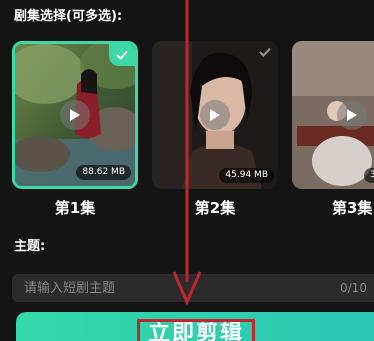  Describe the element at coordinates (333, 115) in the screenshot. I see `episode-card-3: 36` at that location.